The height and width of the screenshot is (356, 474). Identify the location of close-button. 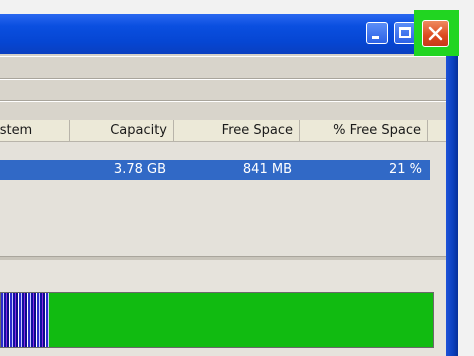
(435, 33).